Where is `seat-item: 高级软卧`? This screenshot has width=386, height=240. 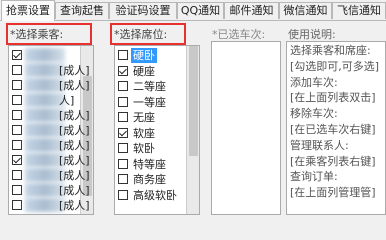
seat-item: 高级软卧 is located at coordinates (151, 195).